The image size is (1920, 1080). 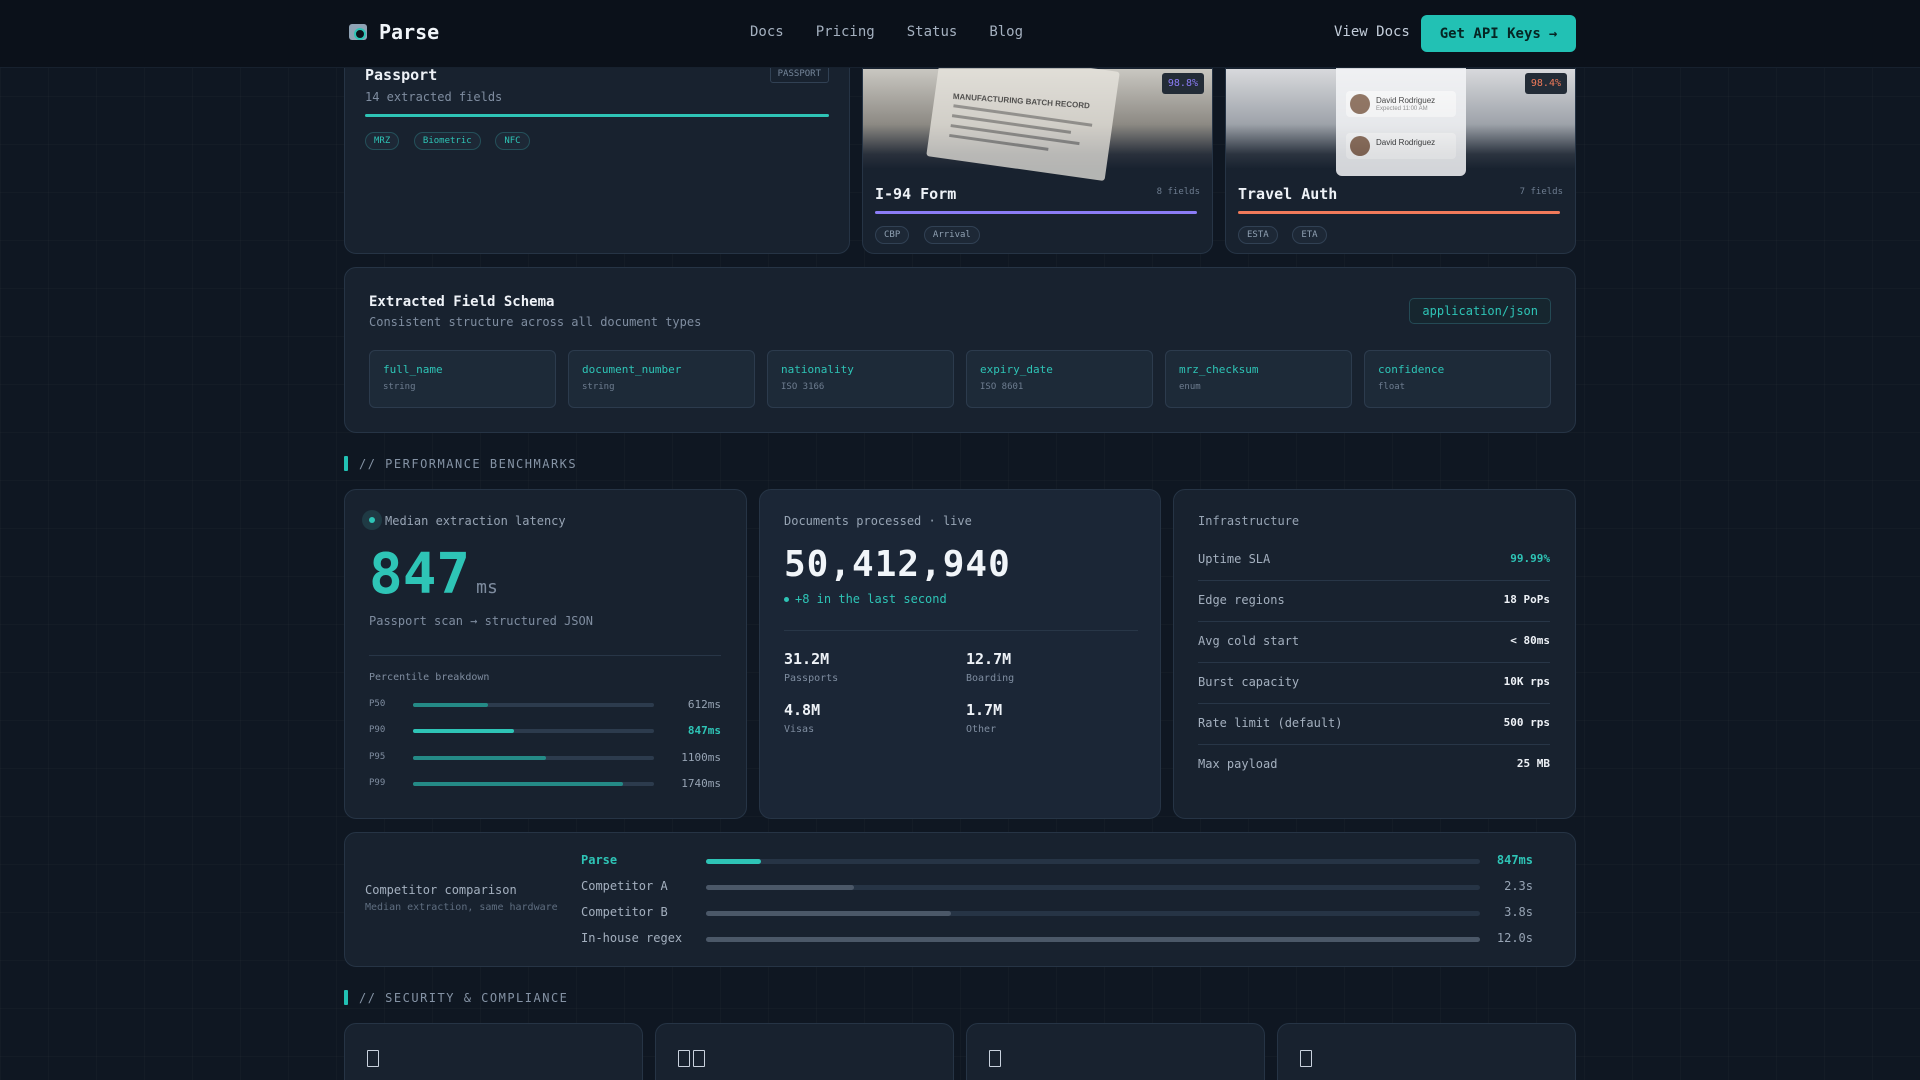 What do you see at coordinates (860, 379) in the screenshot?
I see `field-nationality: nationality ISO 3166` at bounding box center [860, 379].